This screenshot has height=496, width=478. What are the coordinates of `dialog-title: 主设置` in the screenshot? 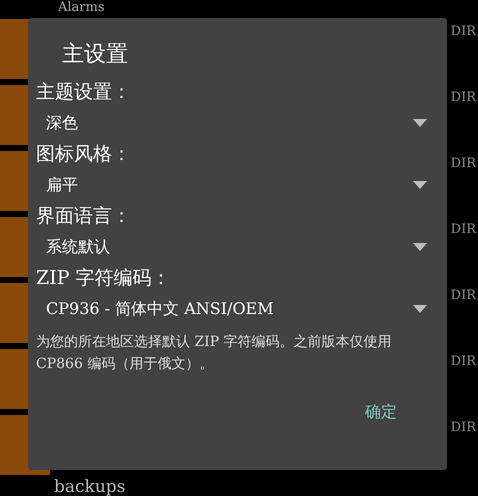 It's located at (95, 55).